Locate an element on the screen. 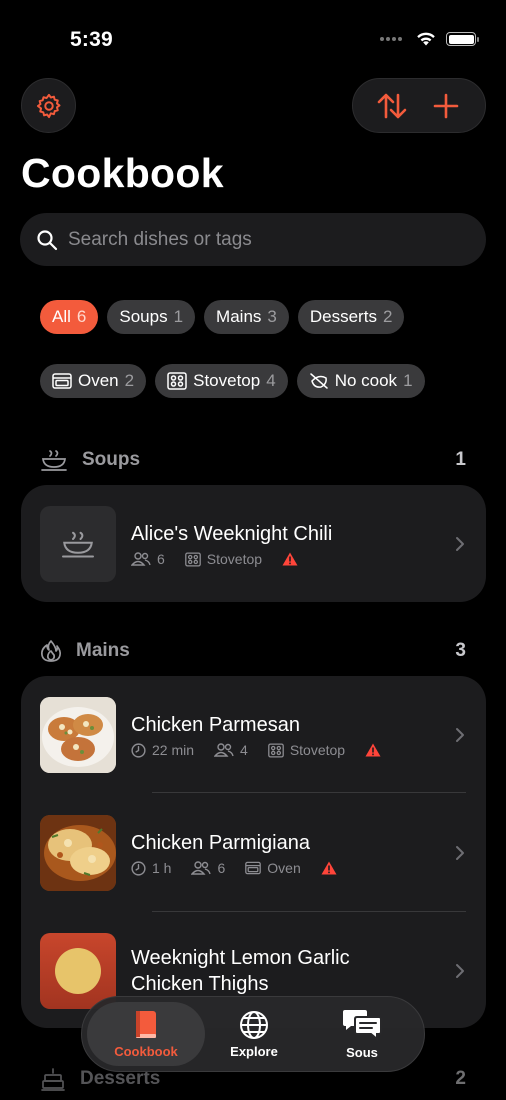  recipe-thumbnail-placeholder is located at coordinates (78, 544).